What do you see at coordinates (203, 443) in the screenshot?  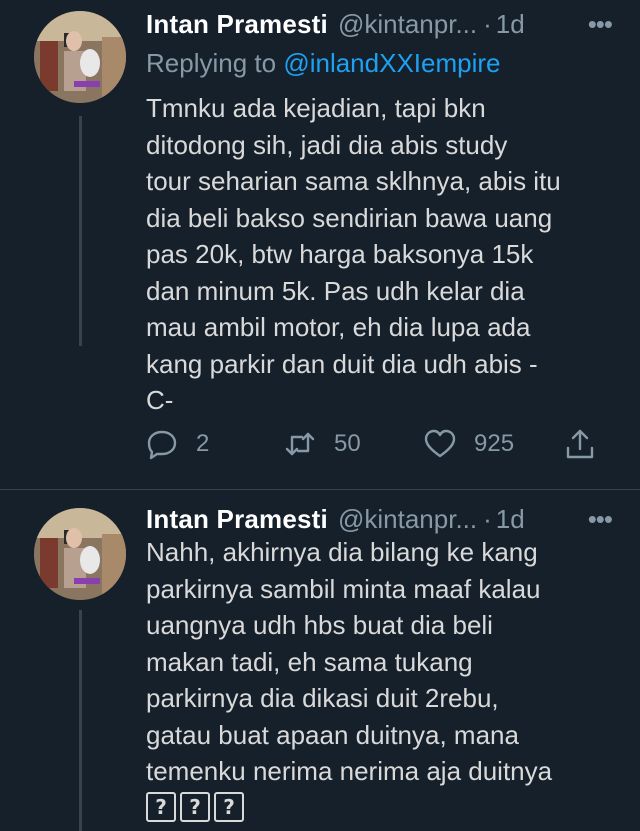 I see `reply-count: 2` at bounding box center [203, 443].